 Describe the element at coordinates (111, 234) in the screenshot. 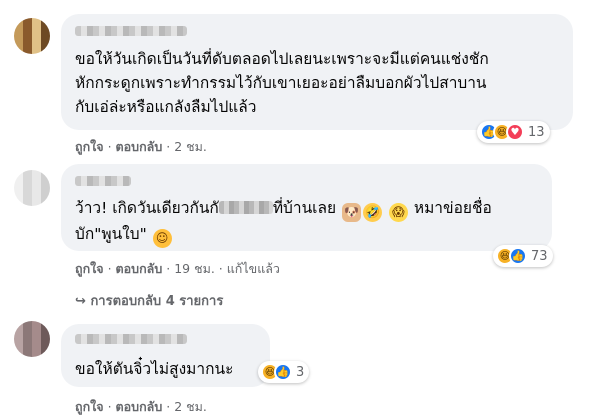

I see `comment-text-part: บัก"พูนใบ"` at that location.